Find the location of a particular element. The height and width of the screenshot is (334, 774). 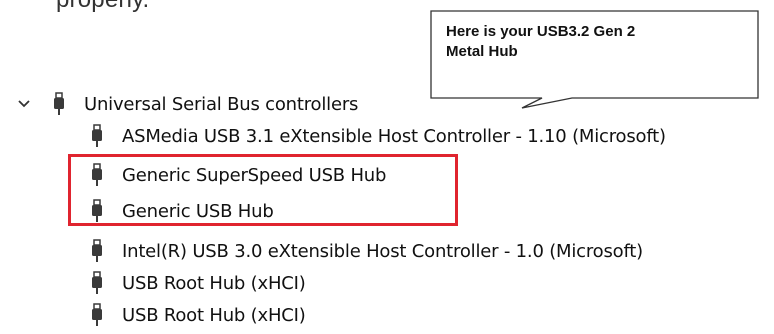

tree-category-usb-controllers: Universal Serial Bus controllers is located at coordinates (186, 104).